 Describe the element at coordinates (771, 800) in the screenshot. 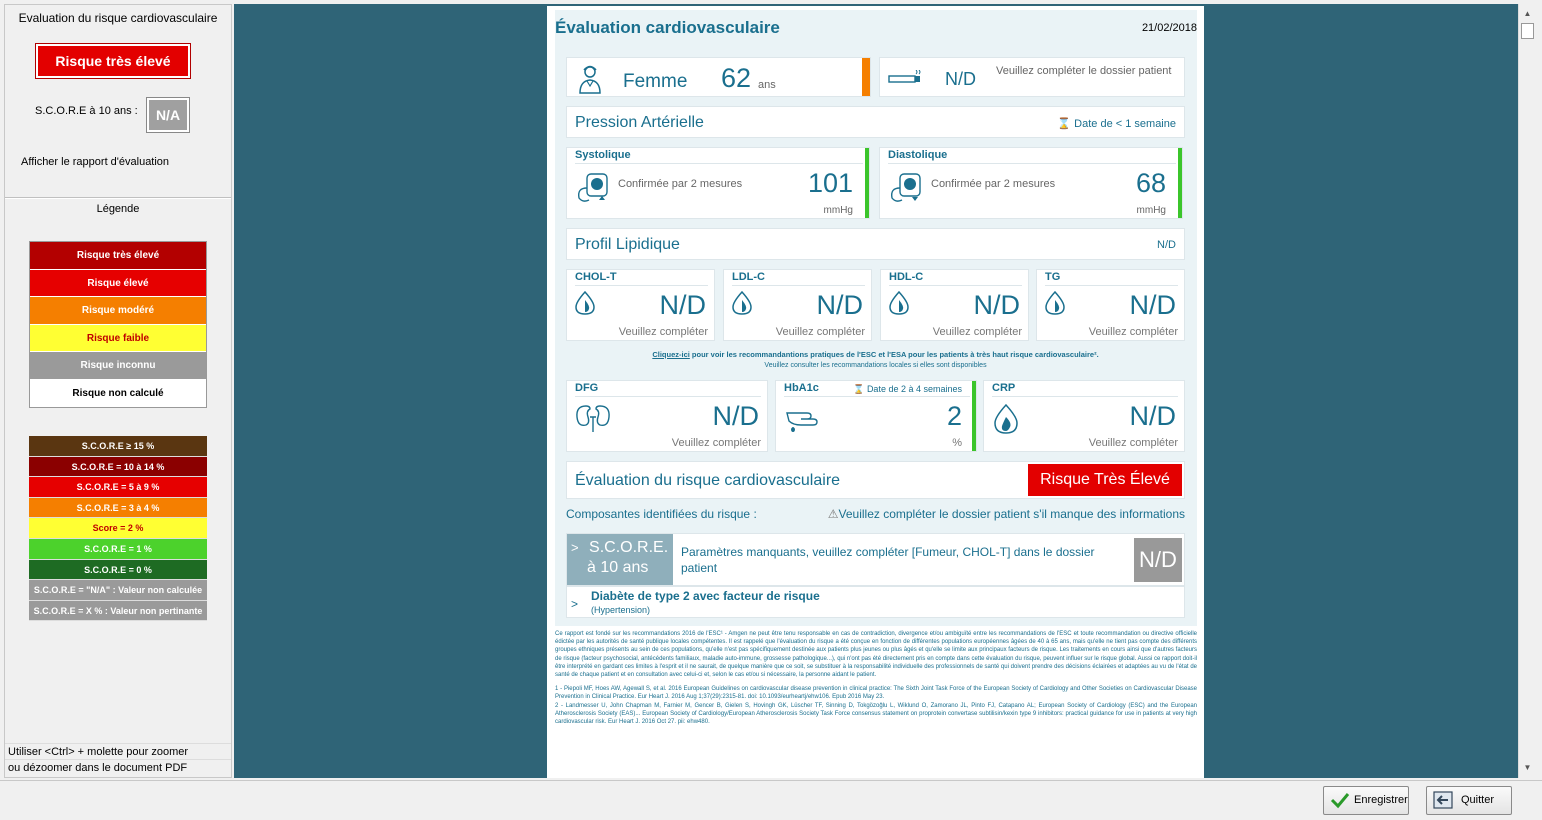

I see `bottom-bar: Enregistrer Quitter` at that location.